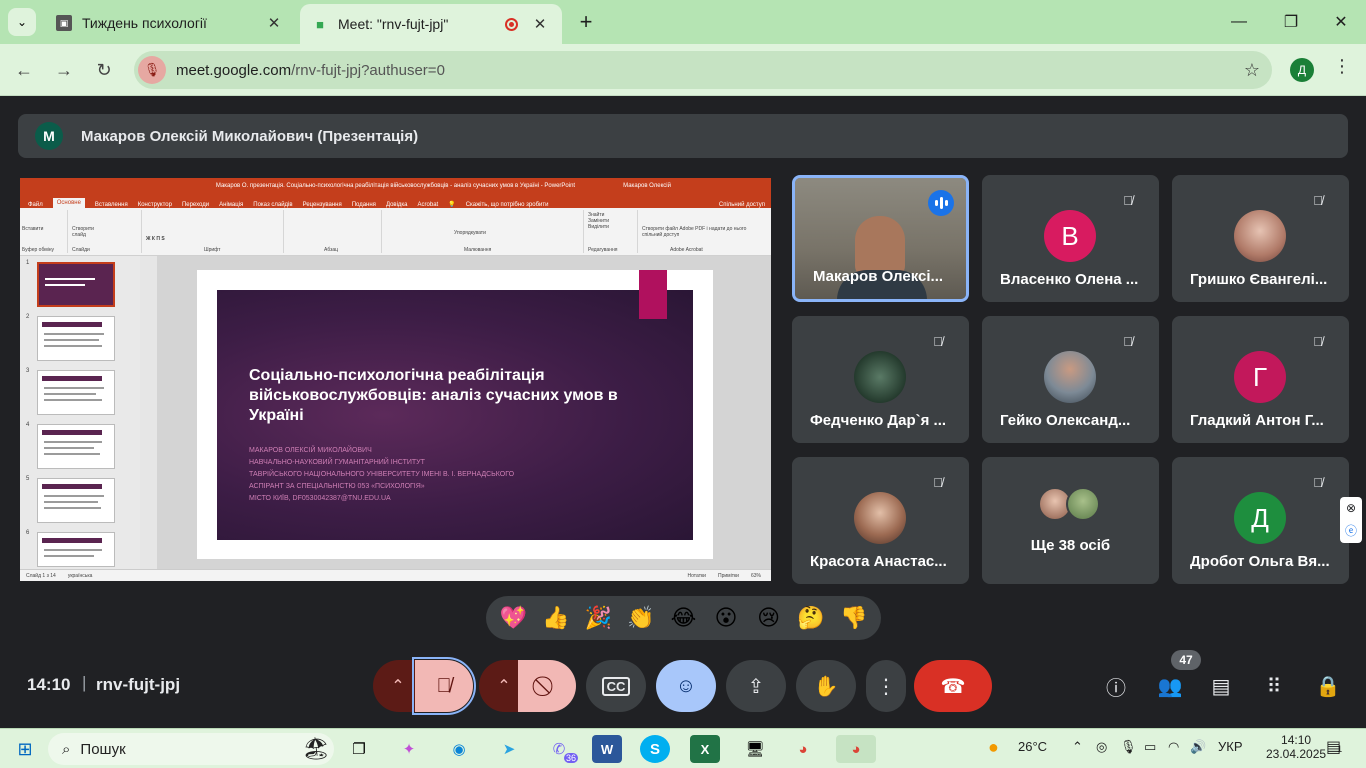  What do you see at coordinates (444, 686) in the screenshot?
I see `mic-toggle-button: 🎙̸` at bounding box center [444, 686].